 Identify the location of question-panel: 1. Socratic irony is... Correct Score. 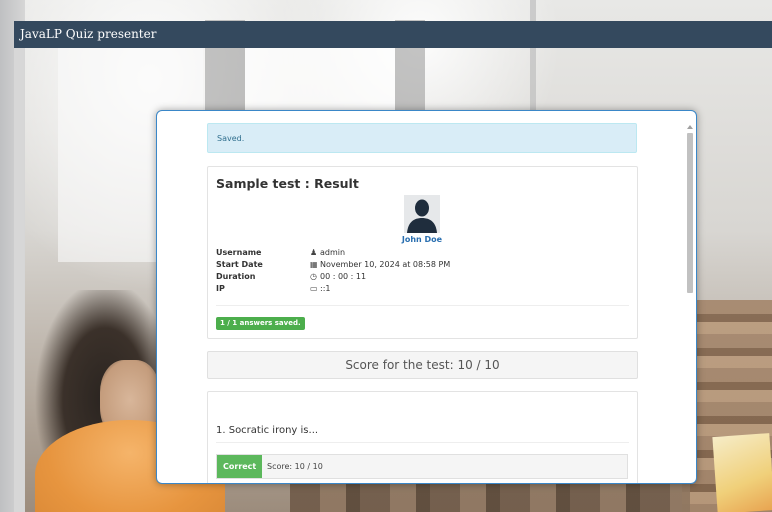
(422, 437).